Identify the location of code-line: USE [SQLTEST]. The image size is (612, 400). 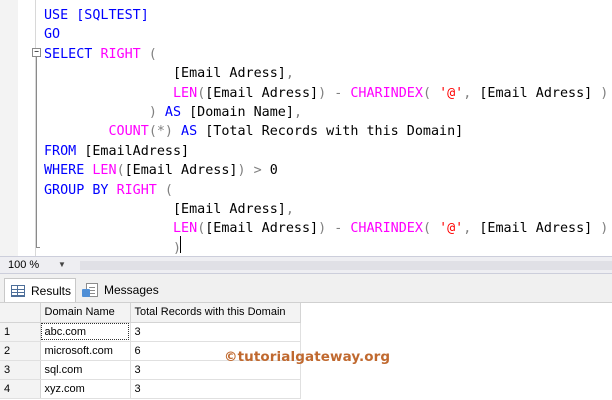
(326, 15).